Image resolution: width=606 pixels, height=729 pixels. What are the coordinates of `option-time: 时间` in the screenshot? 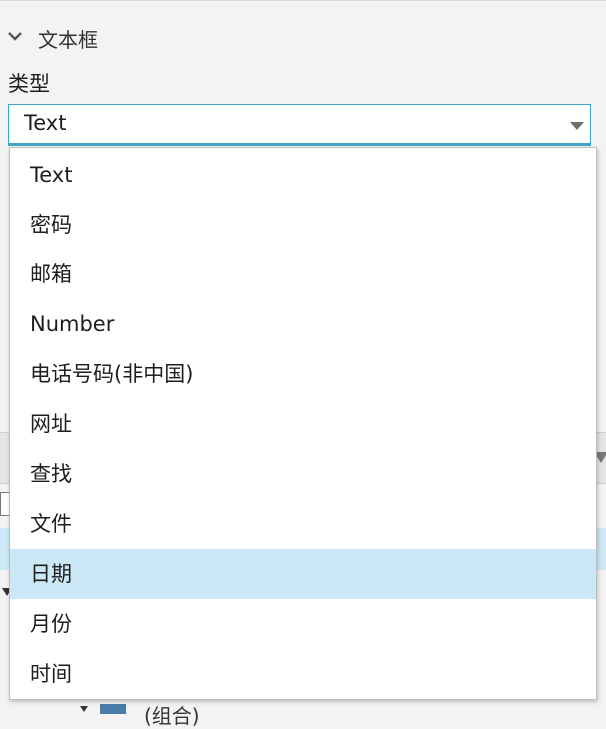 It's located at (303, 674).